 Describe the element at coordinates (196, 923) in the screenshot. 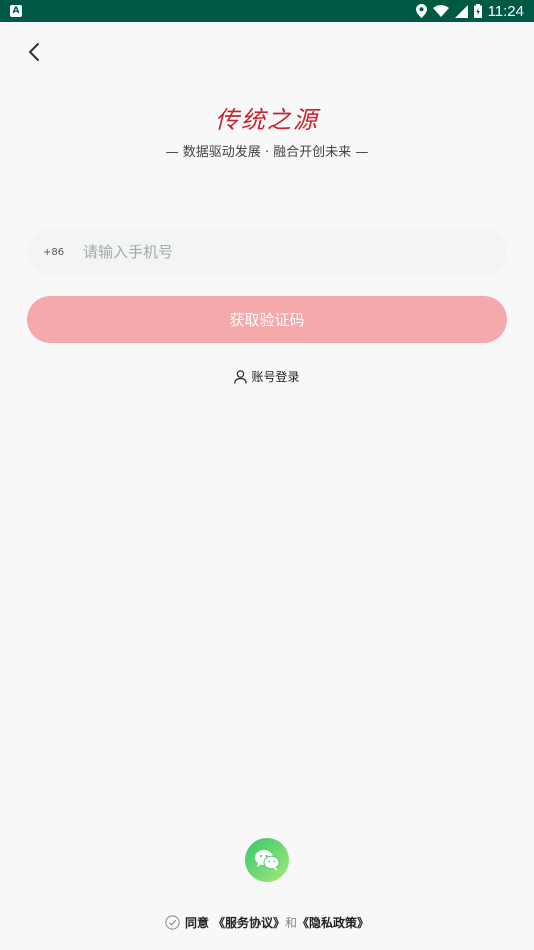

I see `agree-label: 同意` at that location.